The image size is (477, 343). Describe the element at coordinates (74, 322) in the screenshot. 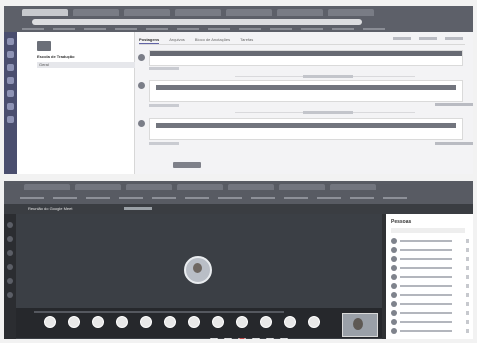

I see `play-icon` at that location.